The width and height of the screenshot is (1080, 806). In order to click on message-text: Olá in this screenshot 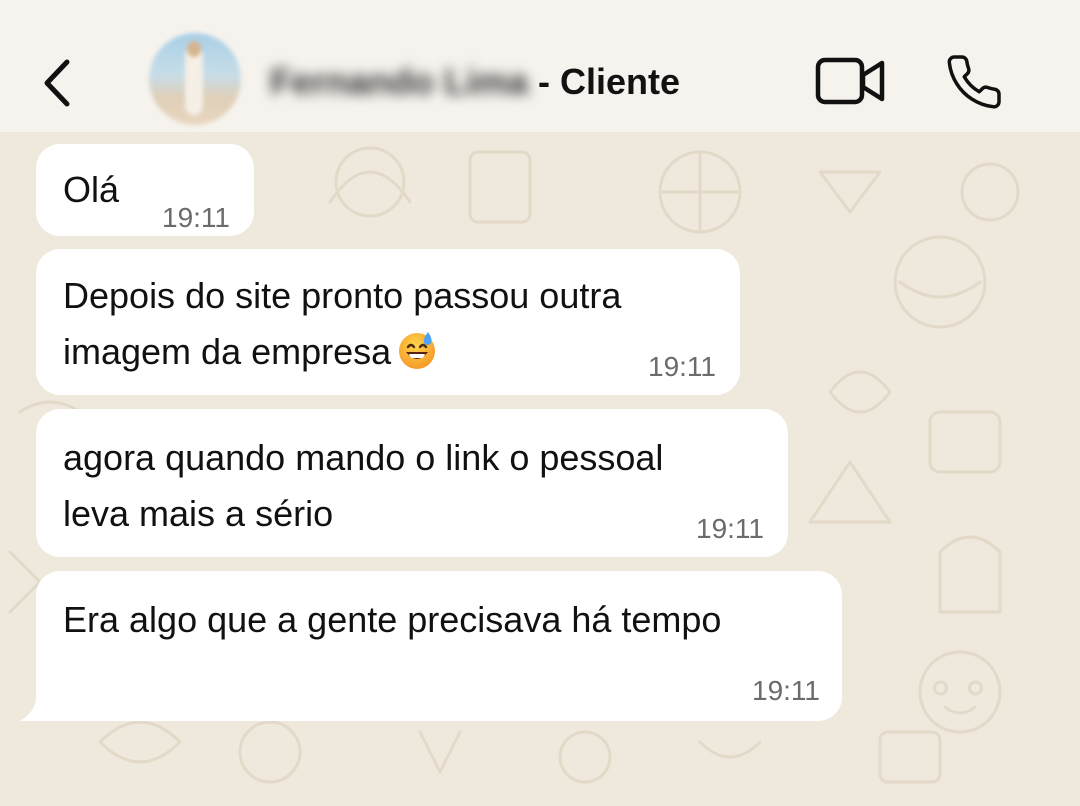, I will do `click(91, 189)`.